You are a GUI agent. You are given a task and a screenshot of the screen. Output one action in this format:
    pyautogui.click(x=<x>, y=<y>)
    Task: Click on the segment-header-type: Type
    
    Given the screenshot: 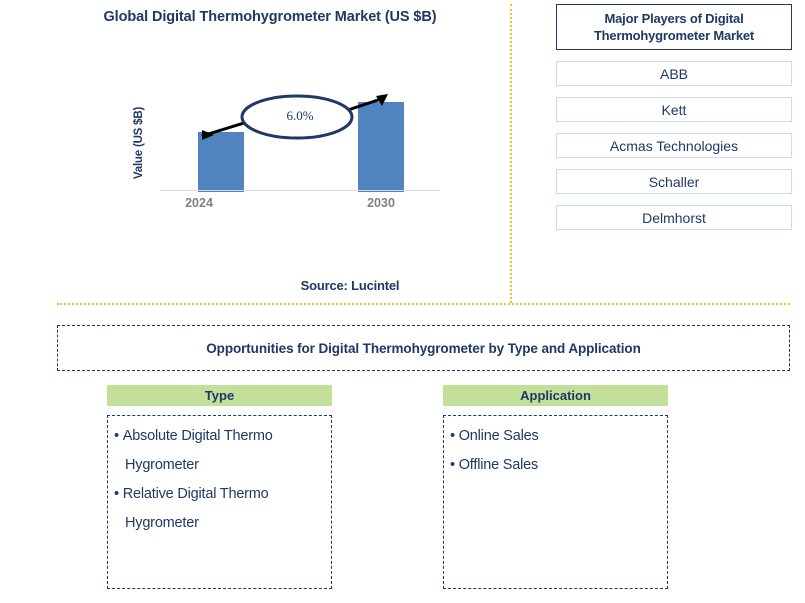 What is the action you would take?
    pyautogui.click(x=219, y=395)
    